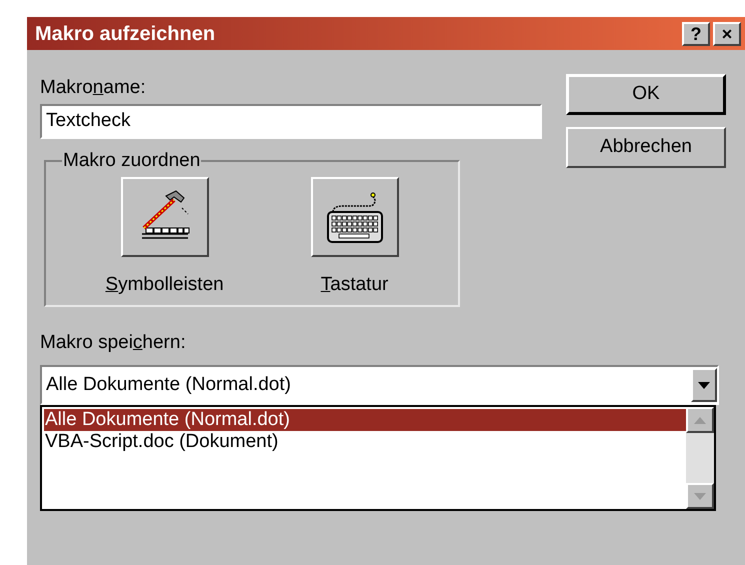  I want to click on group-title: Makro zuordnen, so click(132, 160).